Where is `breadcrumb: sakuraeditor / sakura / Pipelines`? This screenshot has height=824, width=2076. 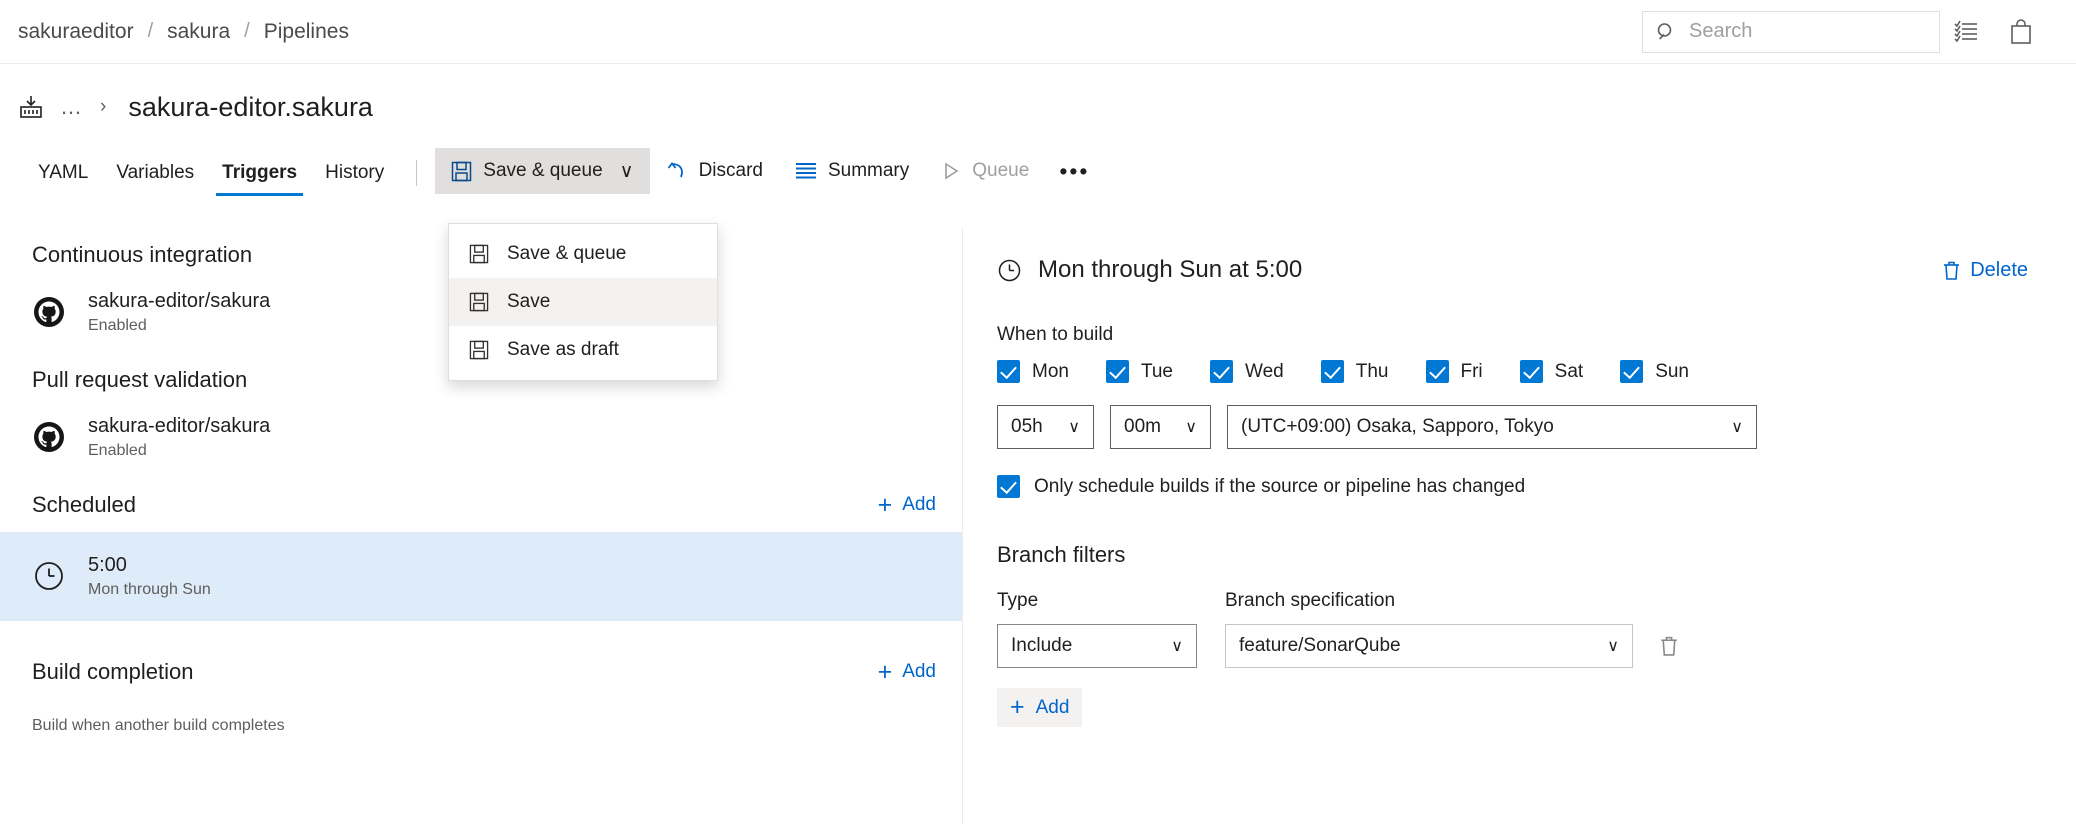 breadcrumb: sakuraeditor / sakura / Pipelines is located at coordinates (183, 32).